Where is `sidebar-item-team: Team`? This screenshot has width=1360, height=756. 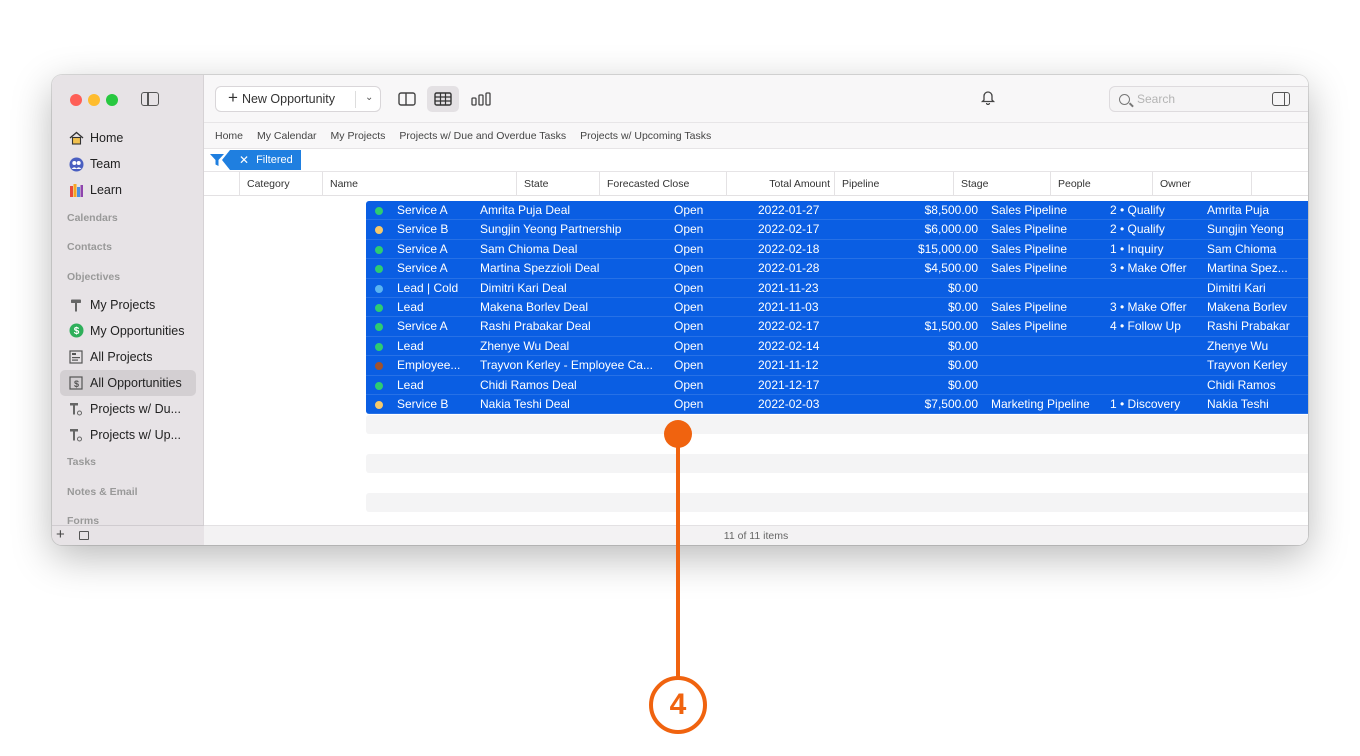 sidebar-item-team: Team is located at coordinates (128, 164).